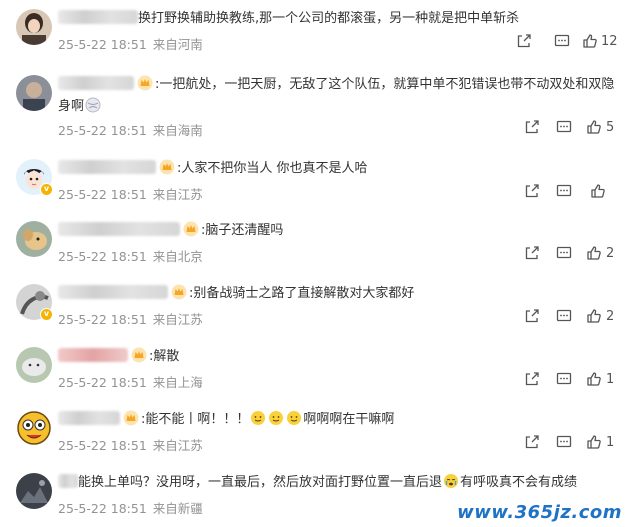 The image size is (628, 527). Describe the element at coordinates (519, 482) in the screenshot. I see `comment-text-cont: 有呼吸真不会有成绩` at that location.